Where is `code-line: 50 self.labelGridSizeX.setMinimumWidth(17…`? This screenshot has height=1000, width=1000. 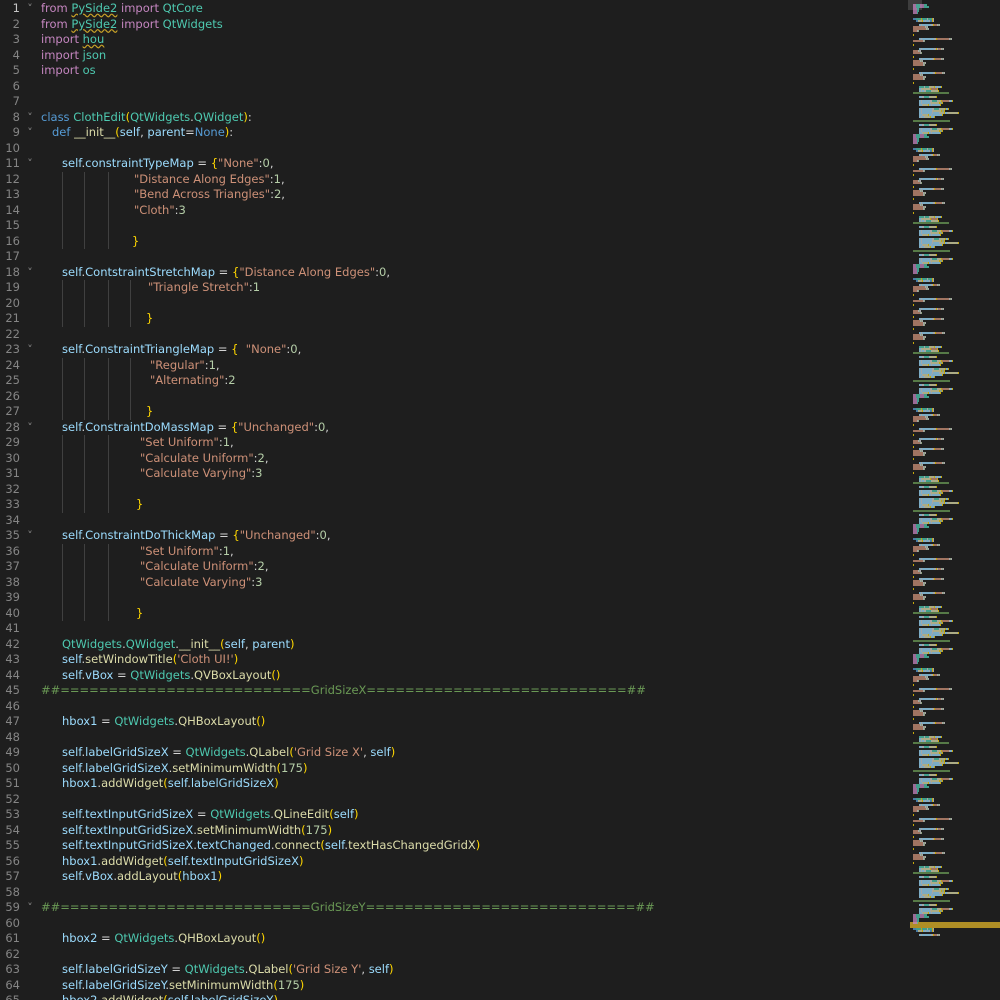 code-line: 50 self.labelGridSizeX.setMinimumWidth(17… is located at coordinates (452, 769).